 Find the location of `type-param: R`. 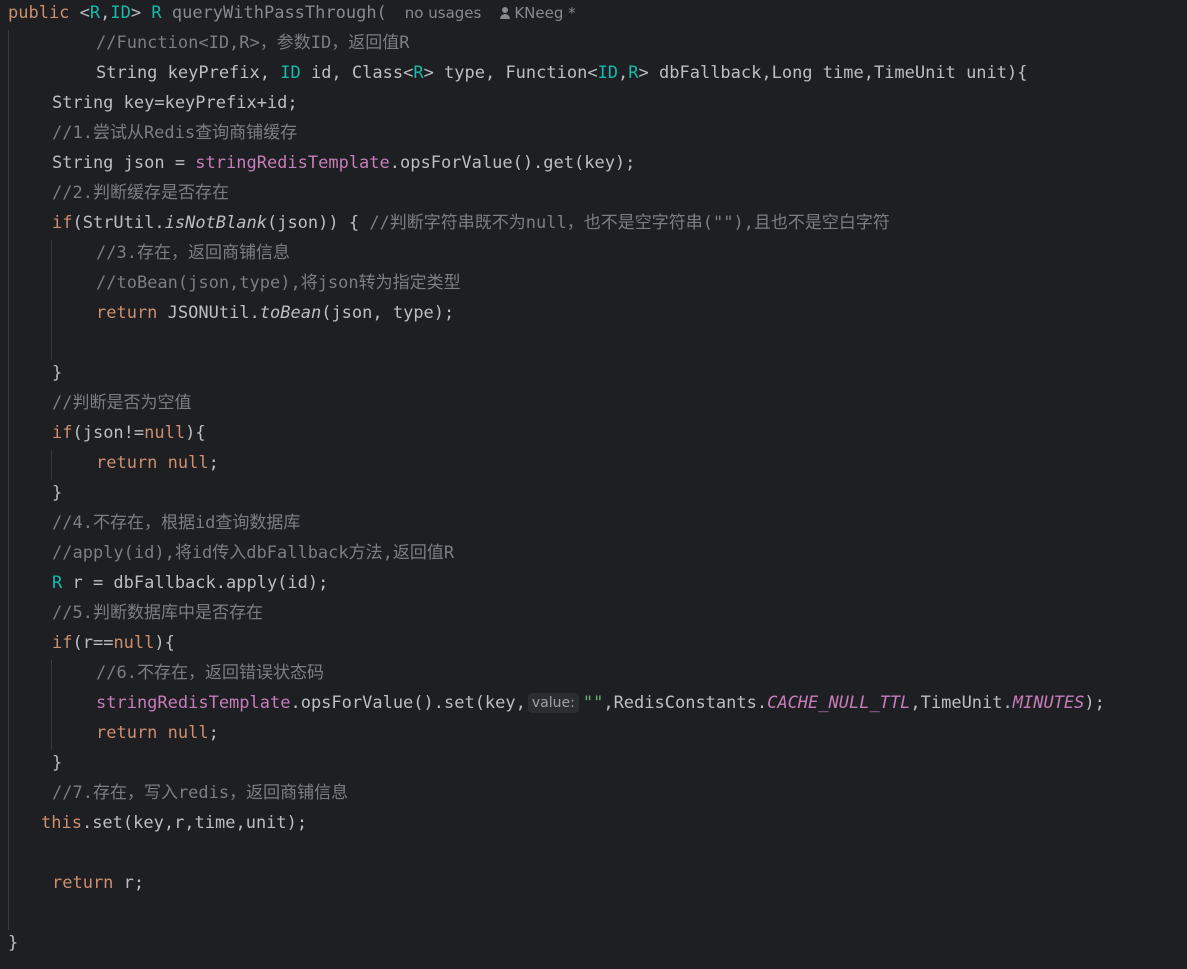

type-param: R is located at coordinates (95, 13).